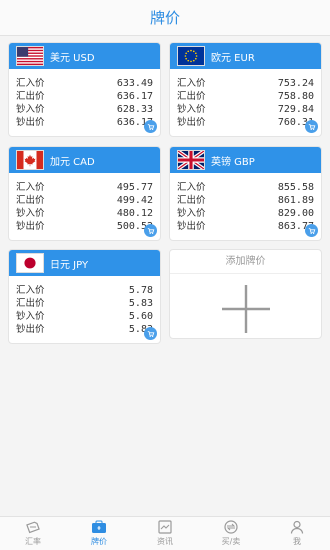 This screenshot has width=330, height=550. Describe the element at coordinates (84, 290) in the screenshot. I see `rate-row-buy-transfer: 汇入价 5.78` at that location.